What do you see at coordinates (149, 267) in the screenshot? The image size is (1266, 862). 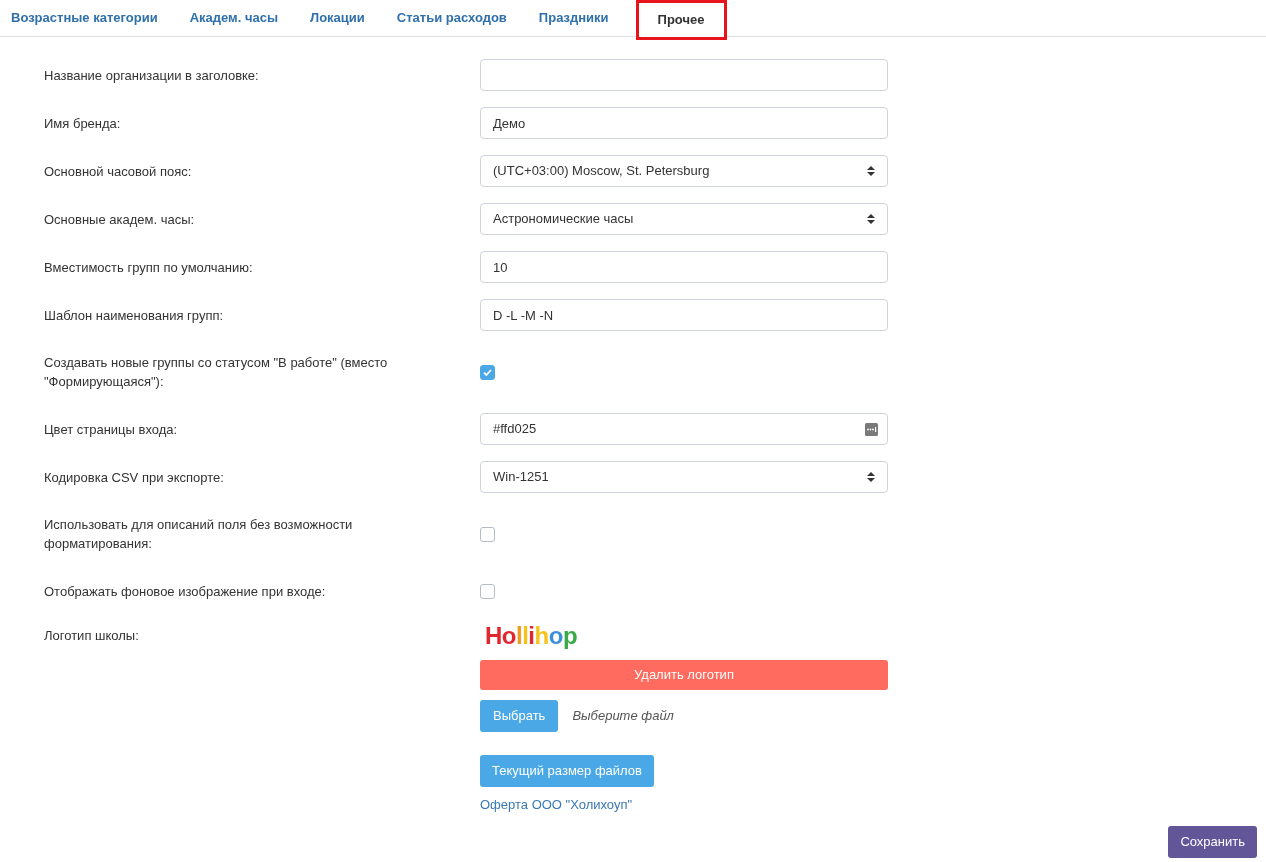 I see `field-label: Вместимость групп по умолчанию:` at bounding box center [149, 267].